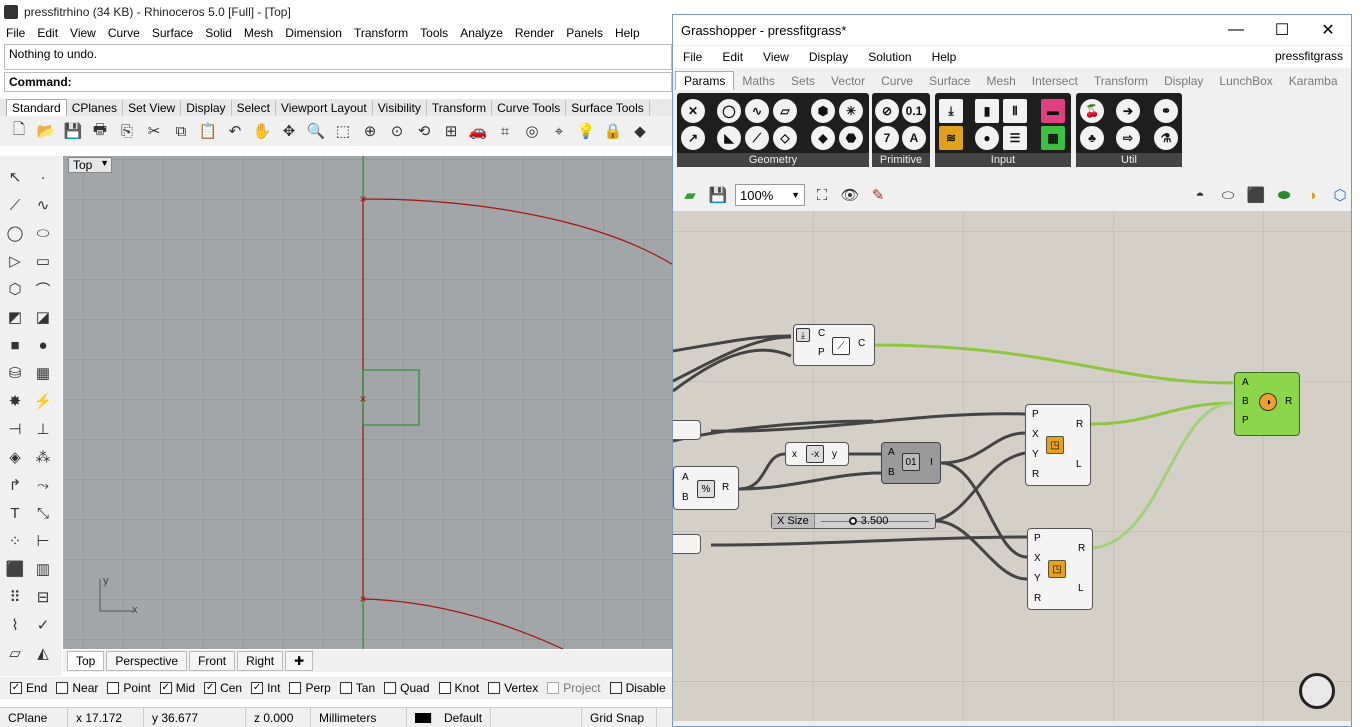 The image size is (1366, 727). What do you see at coordinates (15, 597) in the screenshot?
I see `grid-array-icon: ⠿` at bounding box center [15, 597].